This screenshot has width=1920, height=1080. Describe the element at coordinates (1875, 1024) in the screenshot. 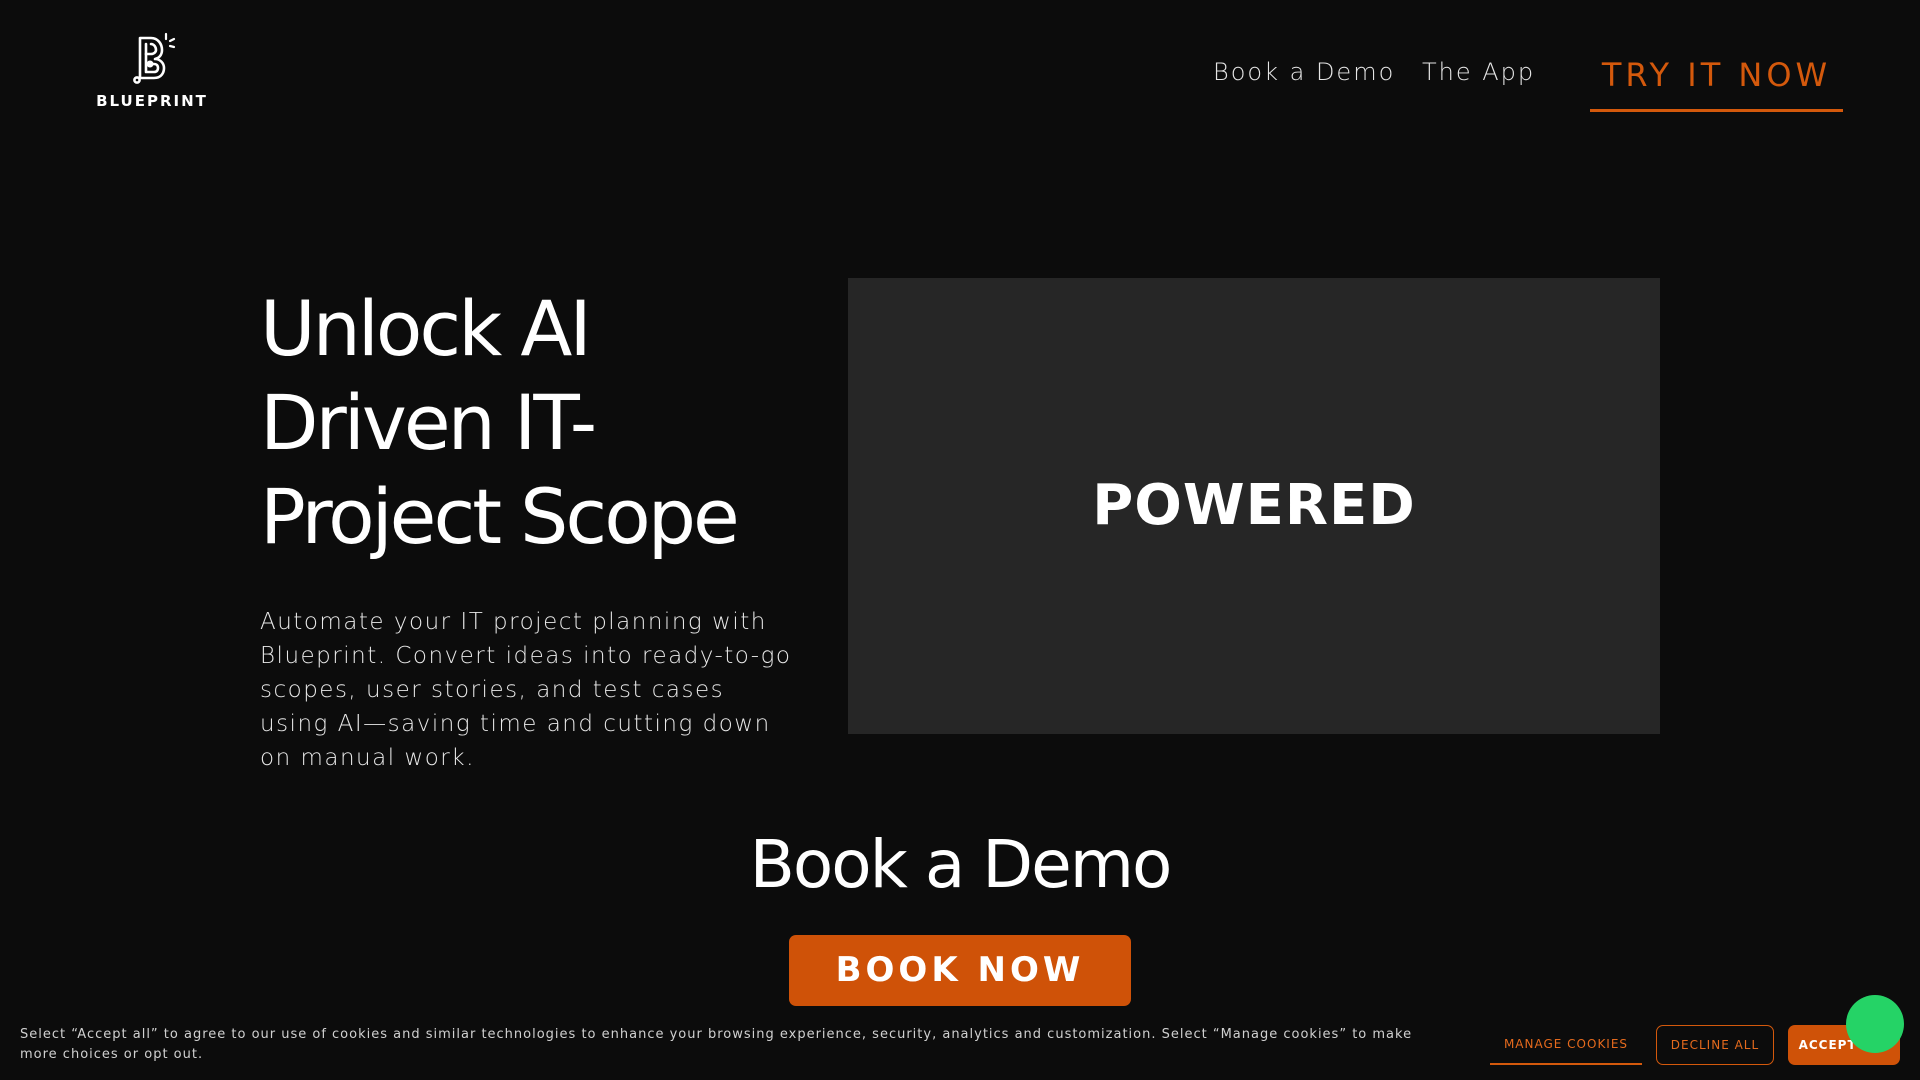

I see `chat-bubble-icon` at that location.